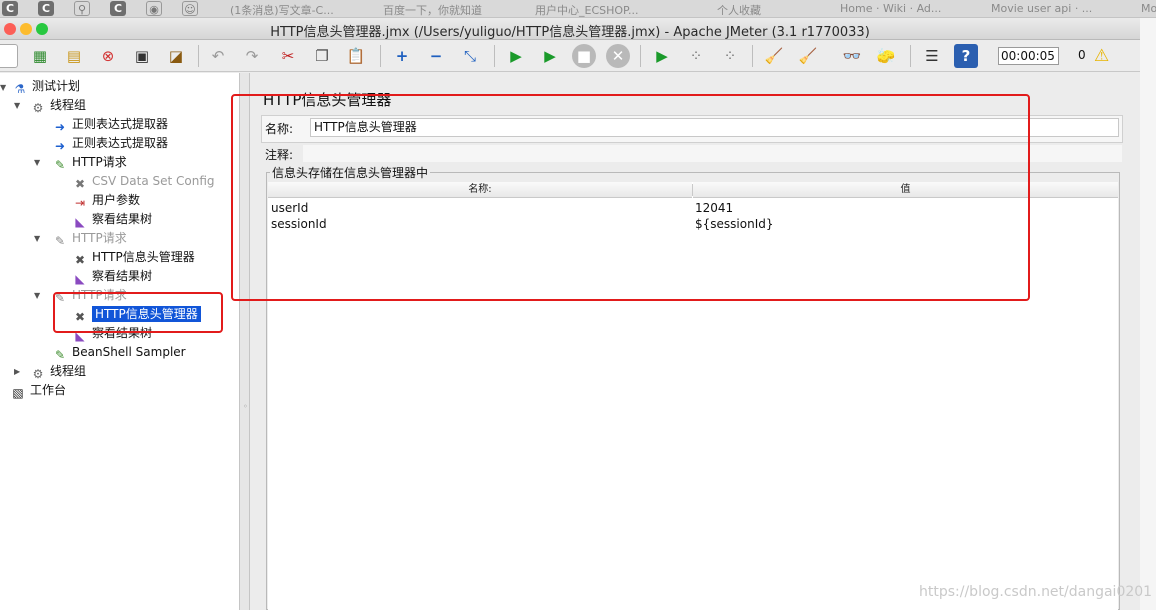 The width and height of the screenshot is (1156, 610). I want to click on tree-node-csv-data-set-config: ✖ CSV Data Set Config, so click(143, 181).